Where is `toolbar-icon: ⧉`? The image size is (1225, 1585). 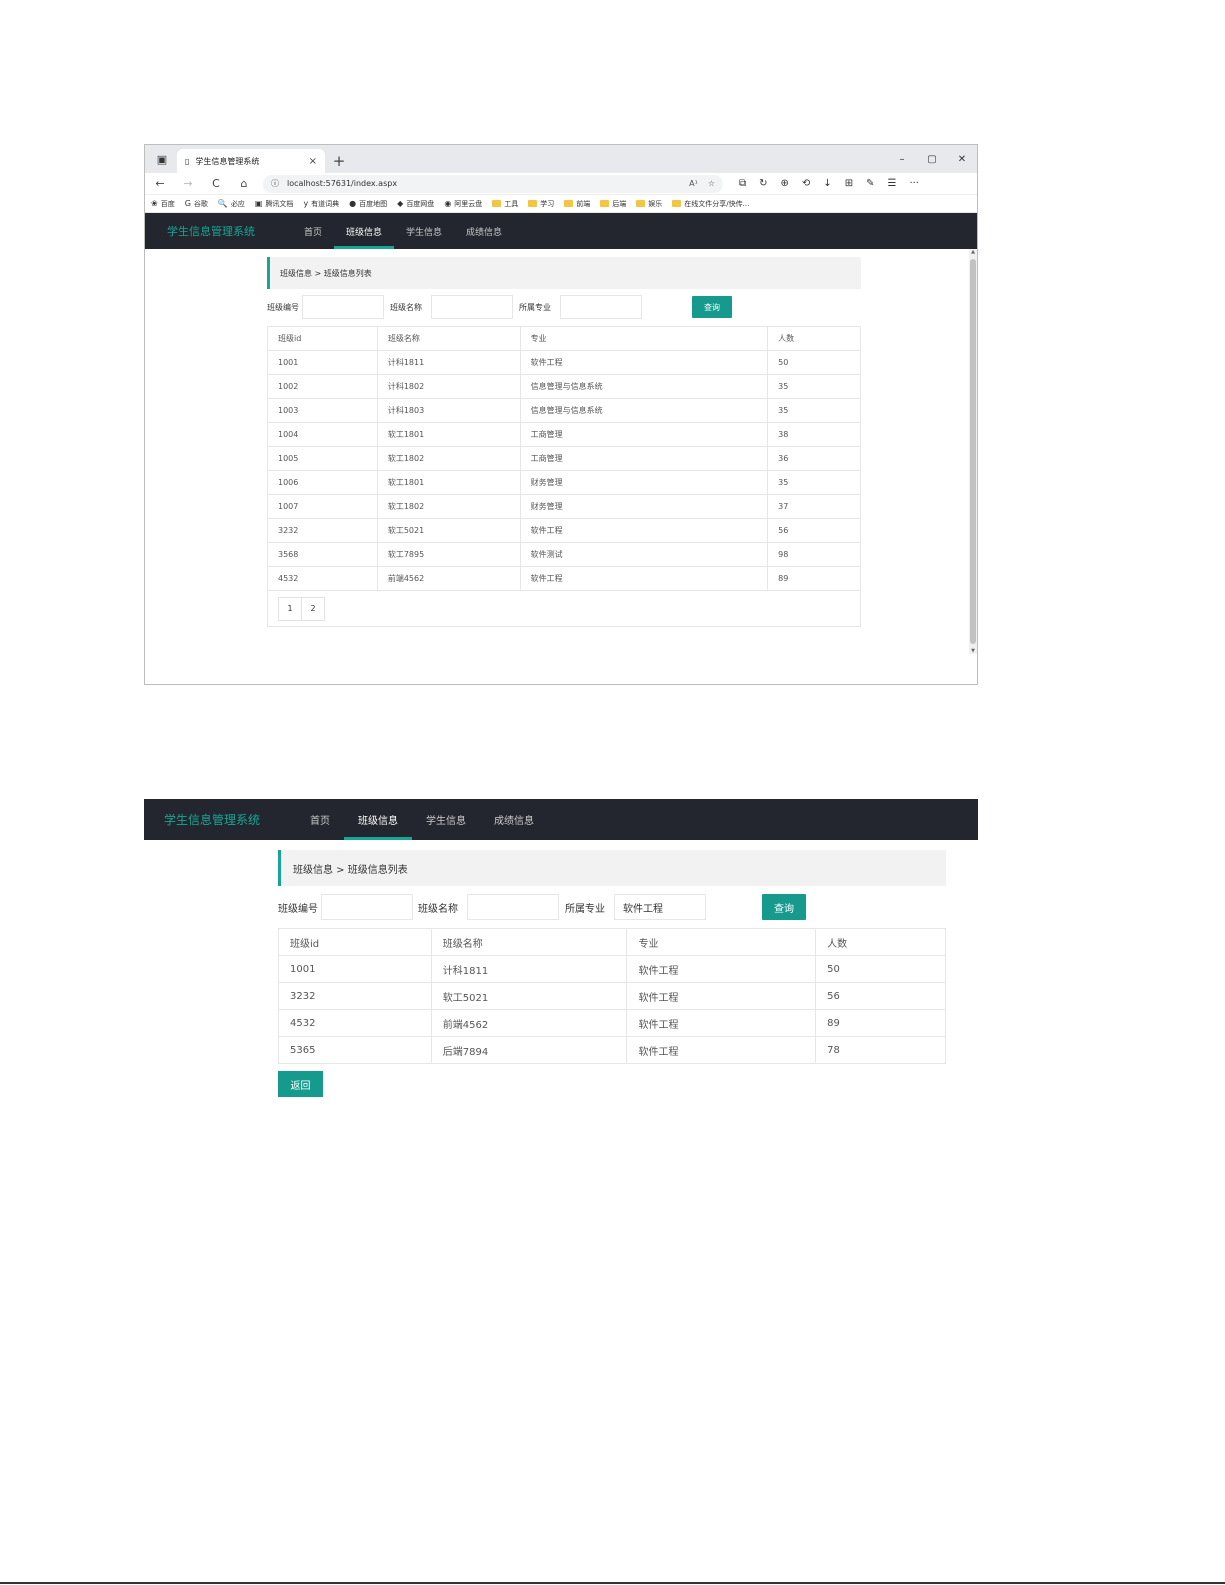 toolbar-icon: ⧉ is located at coordinates (742, 183).